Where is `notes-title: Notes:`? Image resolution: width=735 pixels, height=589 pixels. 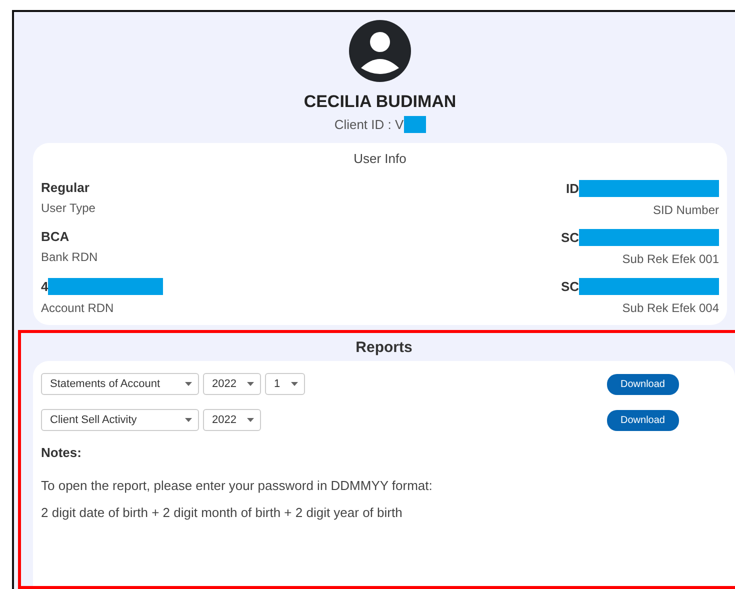 notes-title: Notes: is located at coordinates (61, 452).